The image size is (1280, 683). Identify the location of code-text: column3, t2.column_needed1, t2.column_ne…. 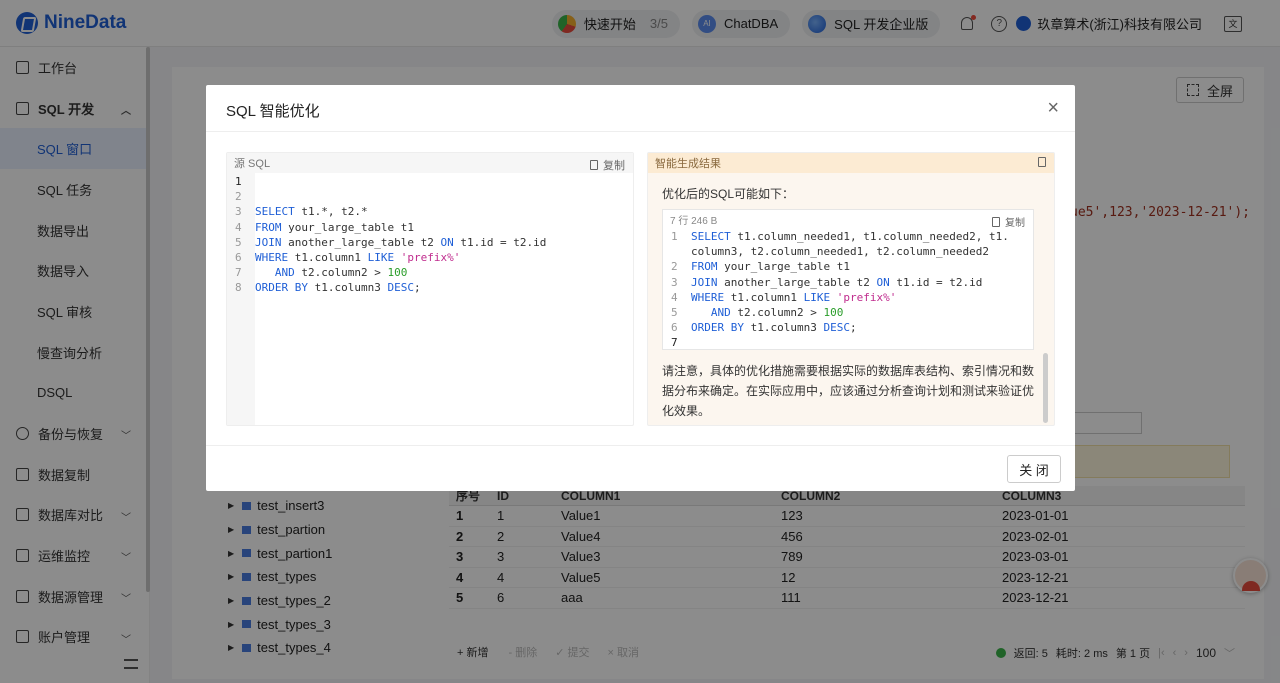
(840, 252).